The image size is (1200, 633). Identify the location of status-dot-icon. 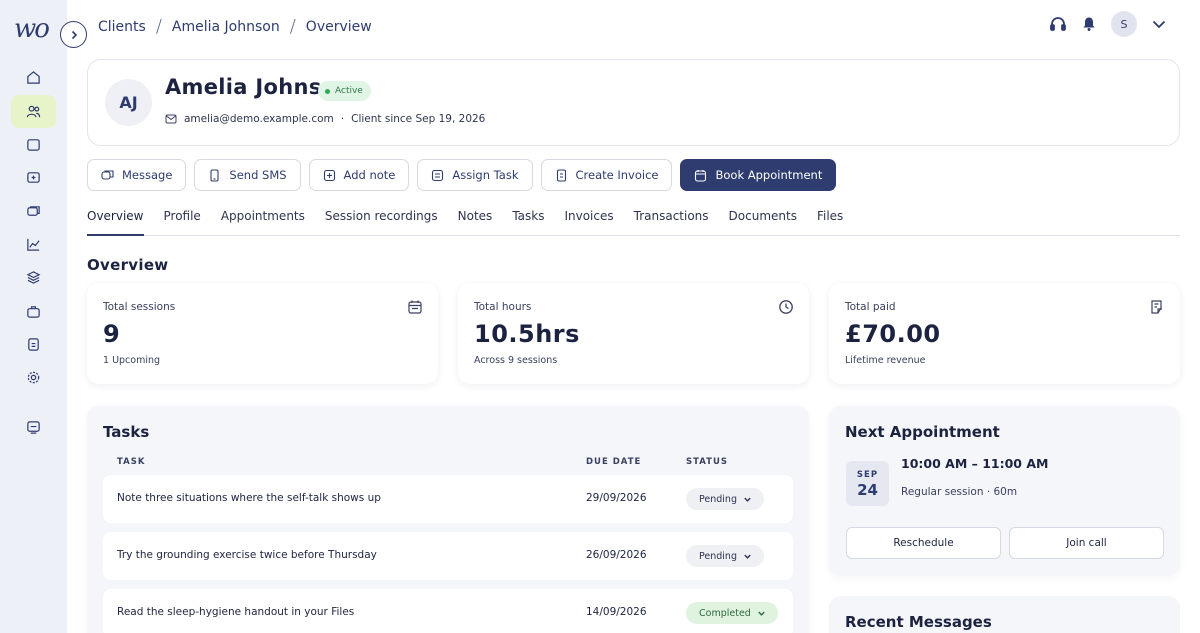
(327, 91).